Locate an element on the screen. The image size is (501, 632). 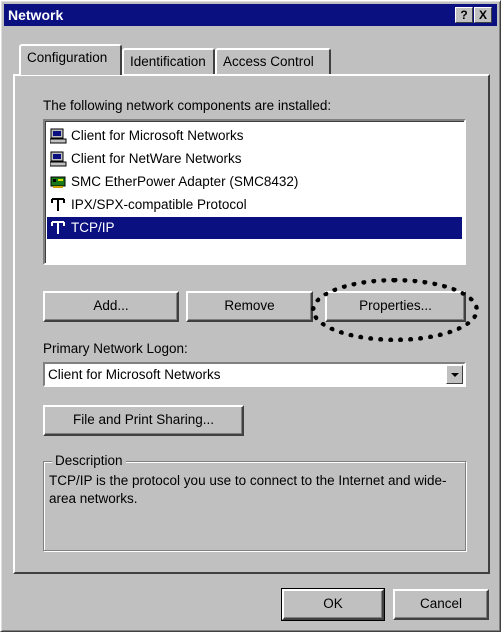
list-item: Client for NetWare Networks is located at coordinates (254, 159).